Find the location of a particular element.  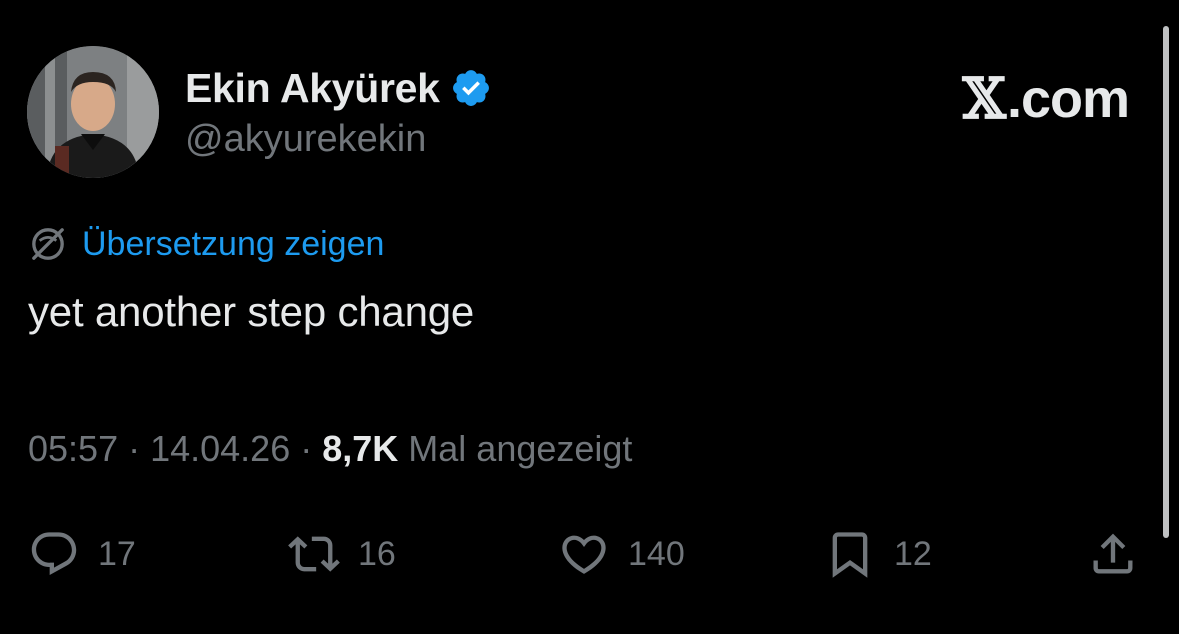

share-button is located at coordinates (1113, 554).